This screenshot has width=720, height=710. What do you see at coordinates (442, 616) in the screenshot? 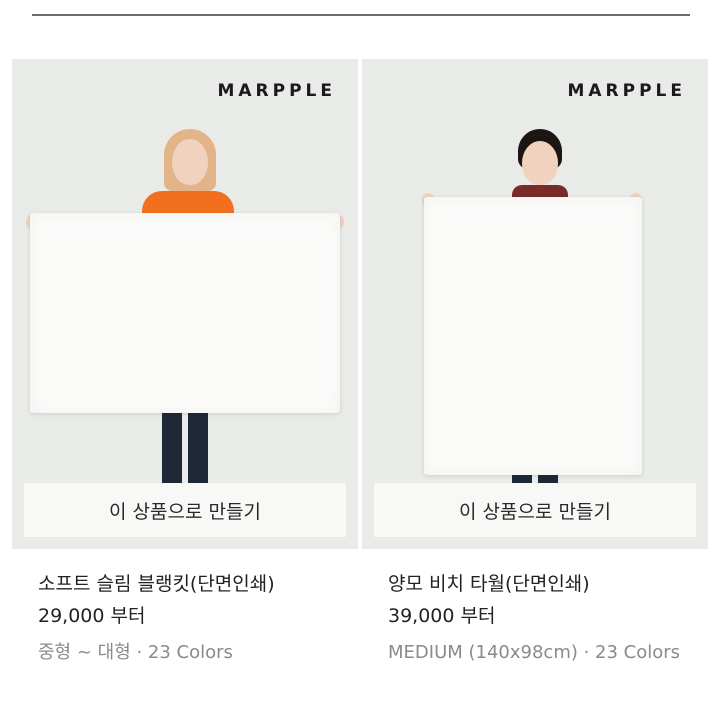
I see `product-price: 39,000 부터` at bounding box center [442, 616].